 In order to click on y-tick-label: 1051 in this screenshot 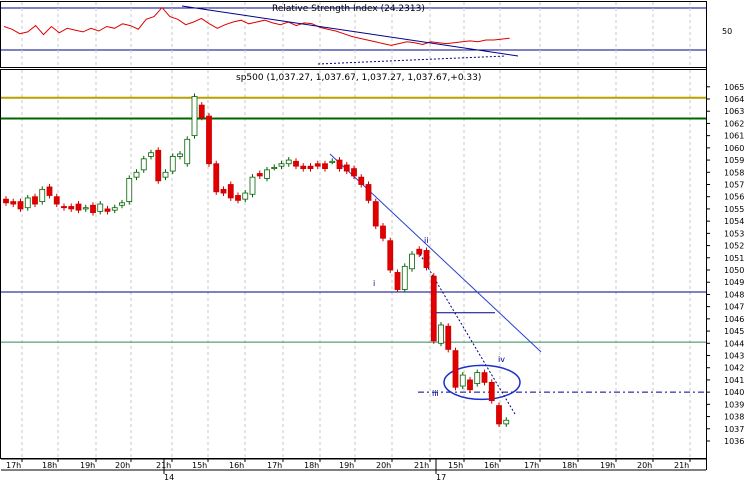, I will do `click(734, 258)`.